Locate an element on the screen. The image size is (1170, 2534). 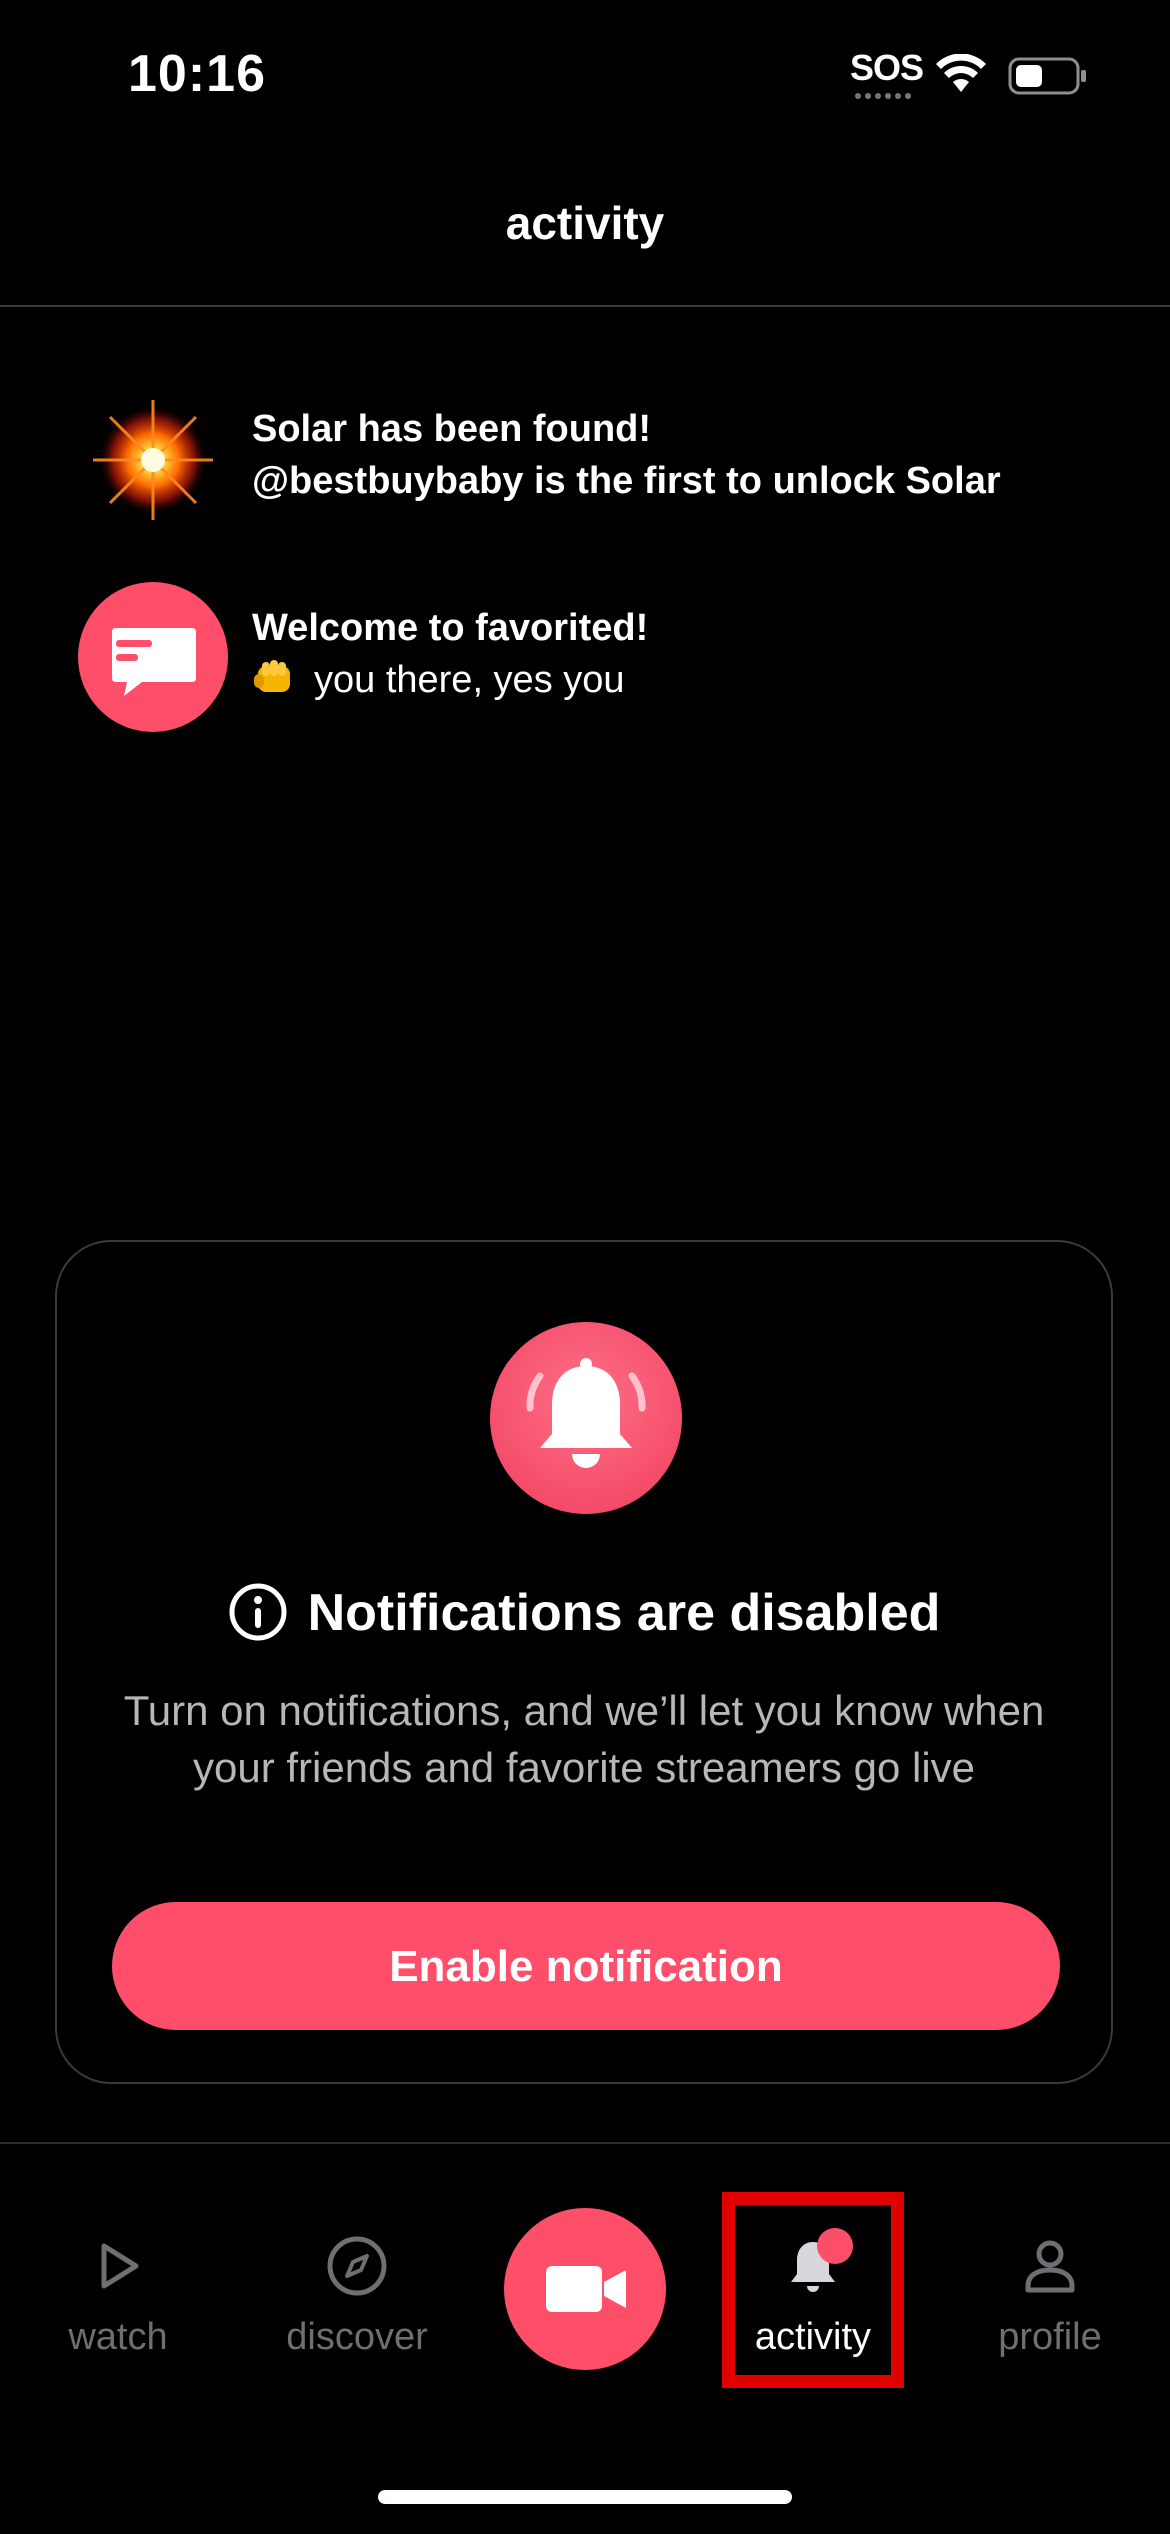
bell-badge is located at coordinates (586, 1418).